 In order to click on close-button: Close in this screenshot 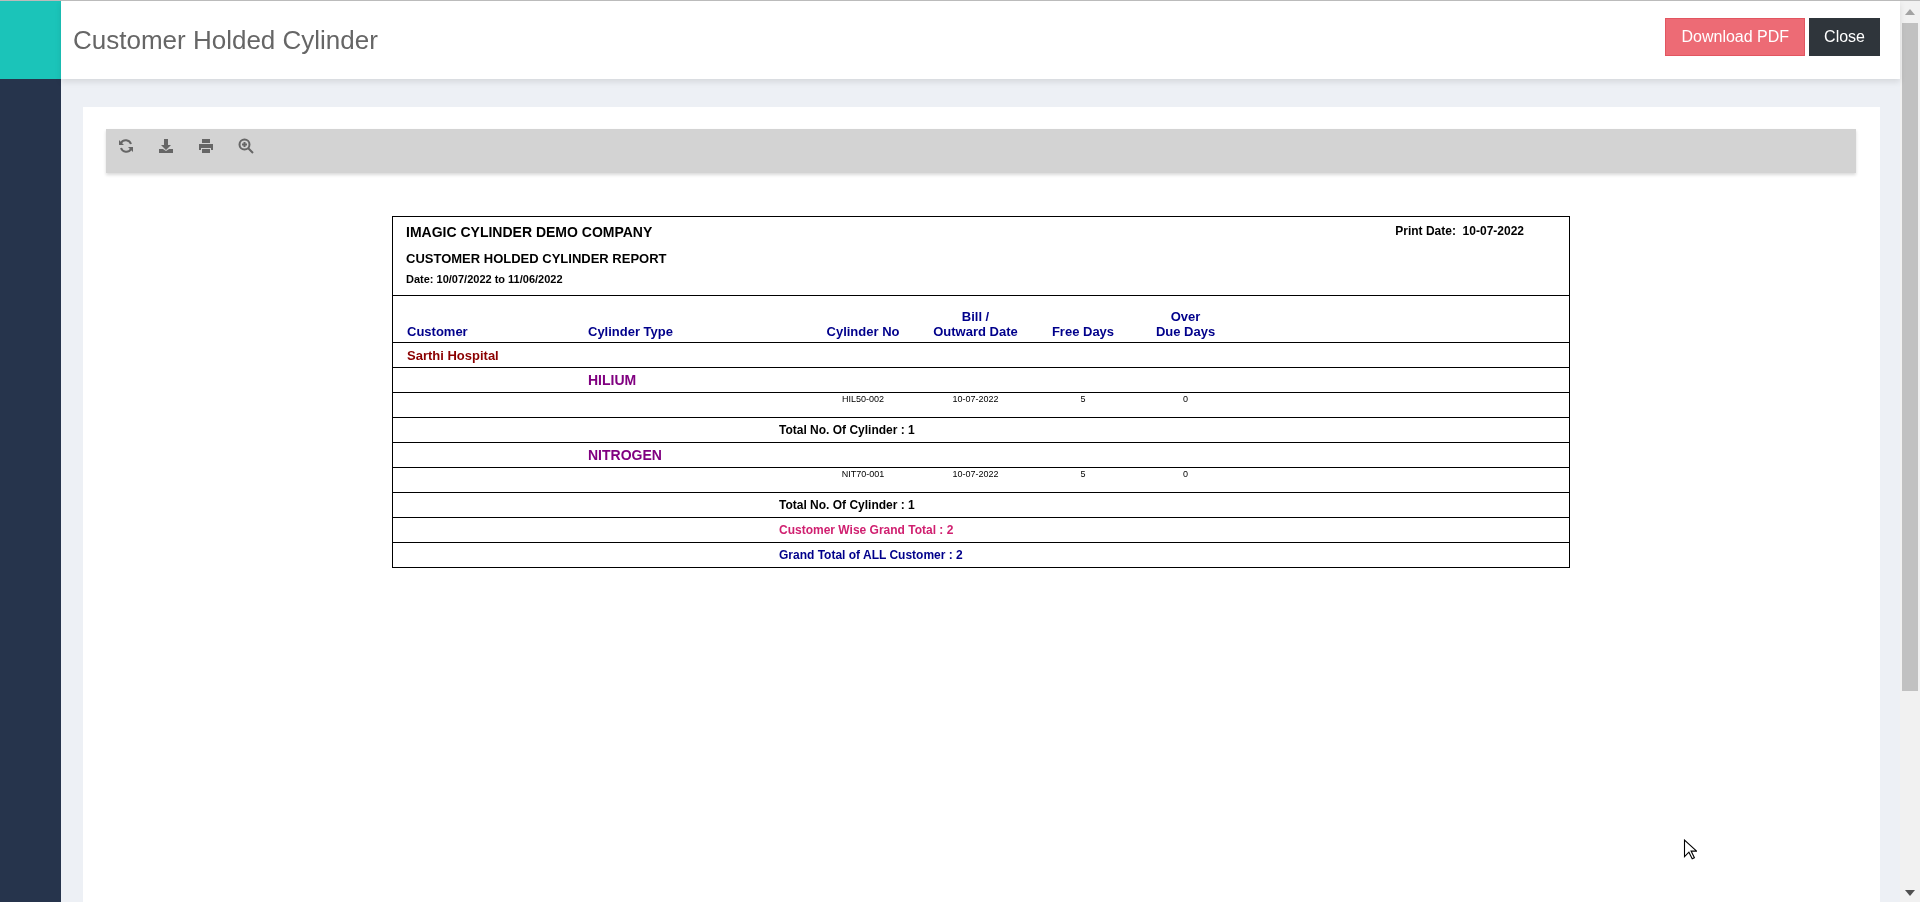, I will do `click(1844, 37)`.